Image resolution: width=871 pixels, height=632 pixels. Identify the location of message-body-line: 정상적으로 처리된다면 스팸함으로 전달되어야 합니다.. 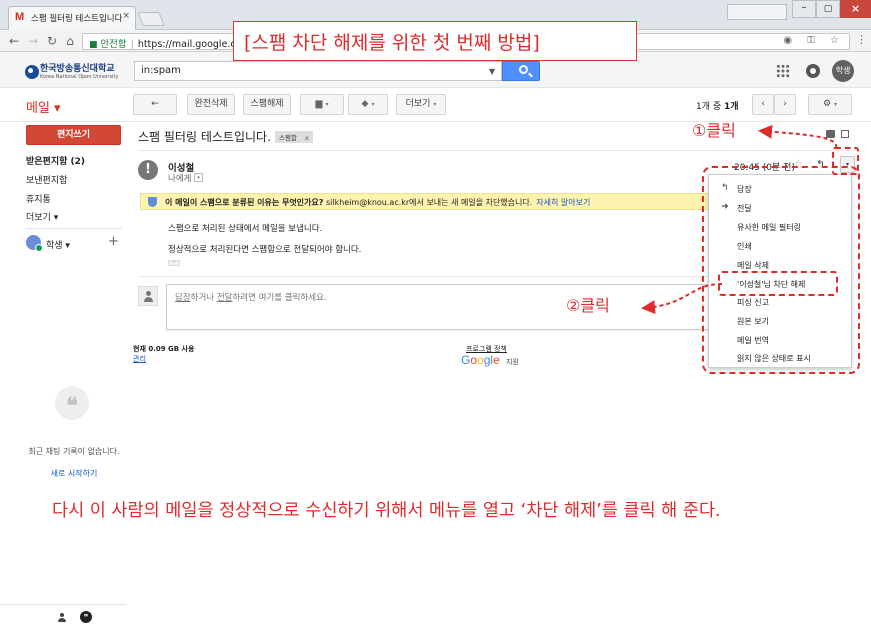
(265, 250).